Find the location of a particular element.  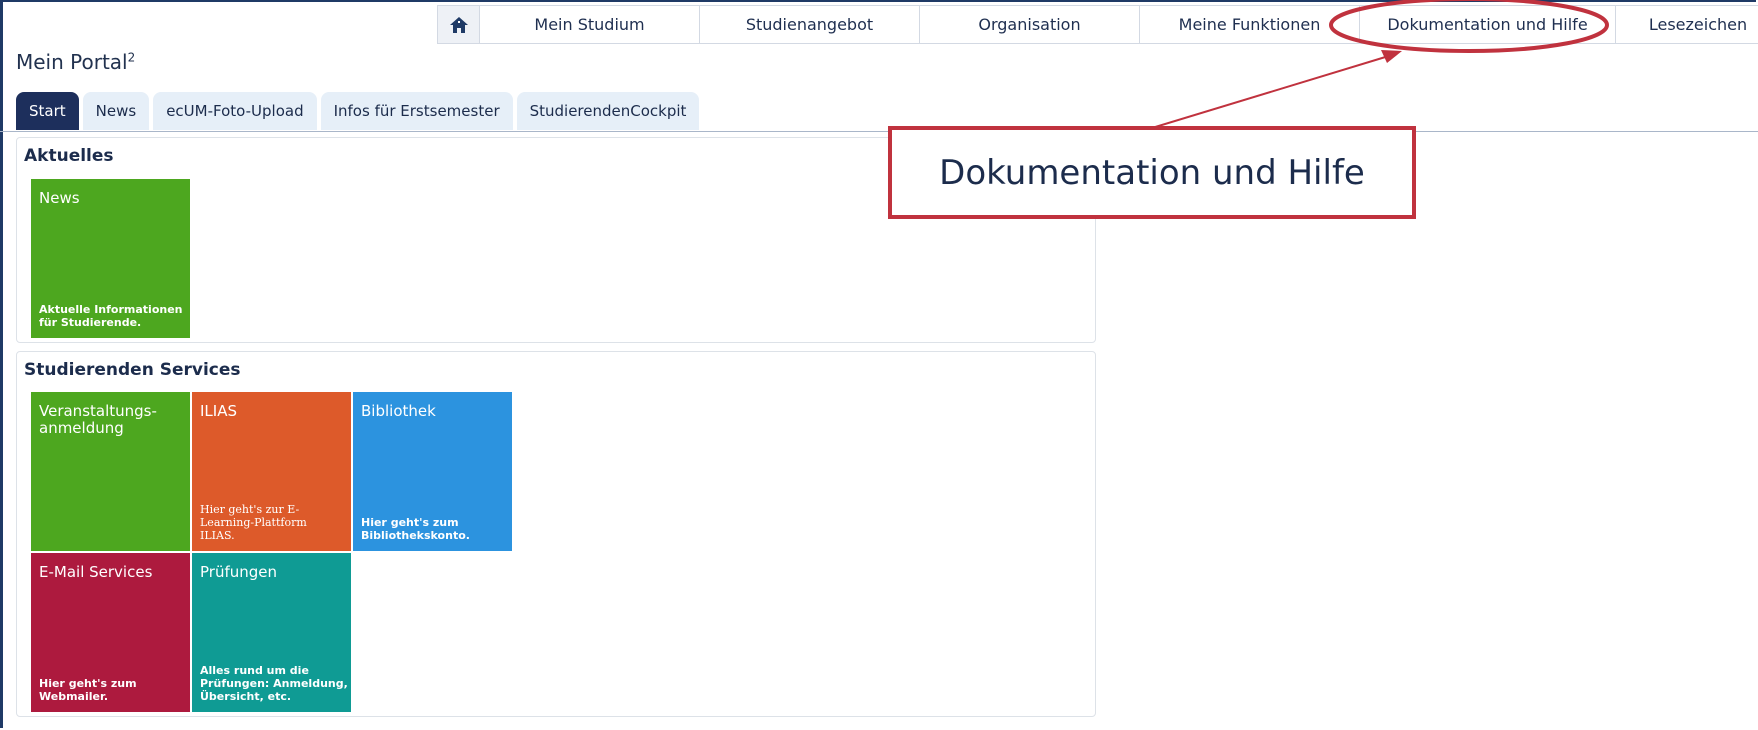

services-heading: Studierenden Services is located at coordinates (132, 370).